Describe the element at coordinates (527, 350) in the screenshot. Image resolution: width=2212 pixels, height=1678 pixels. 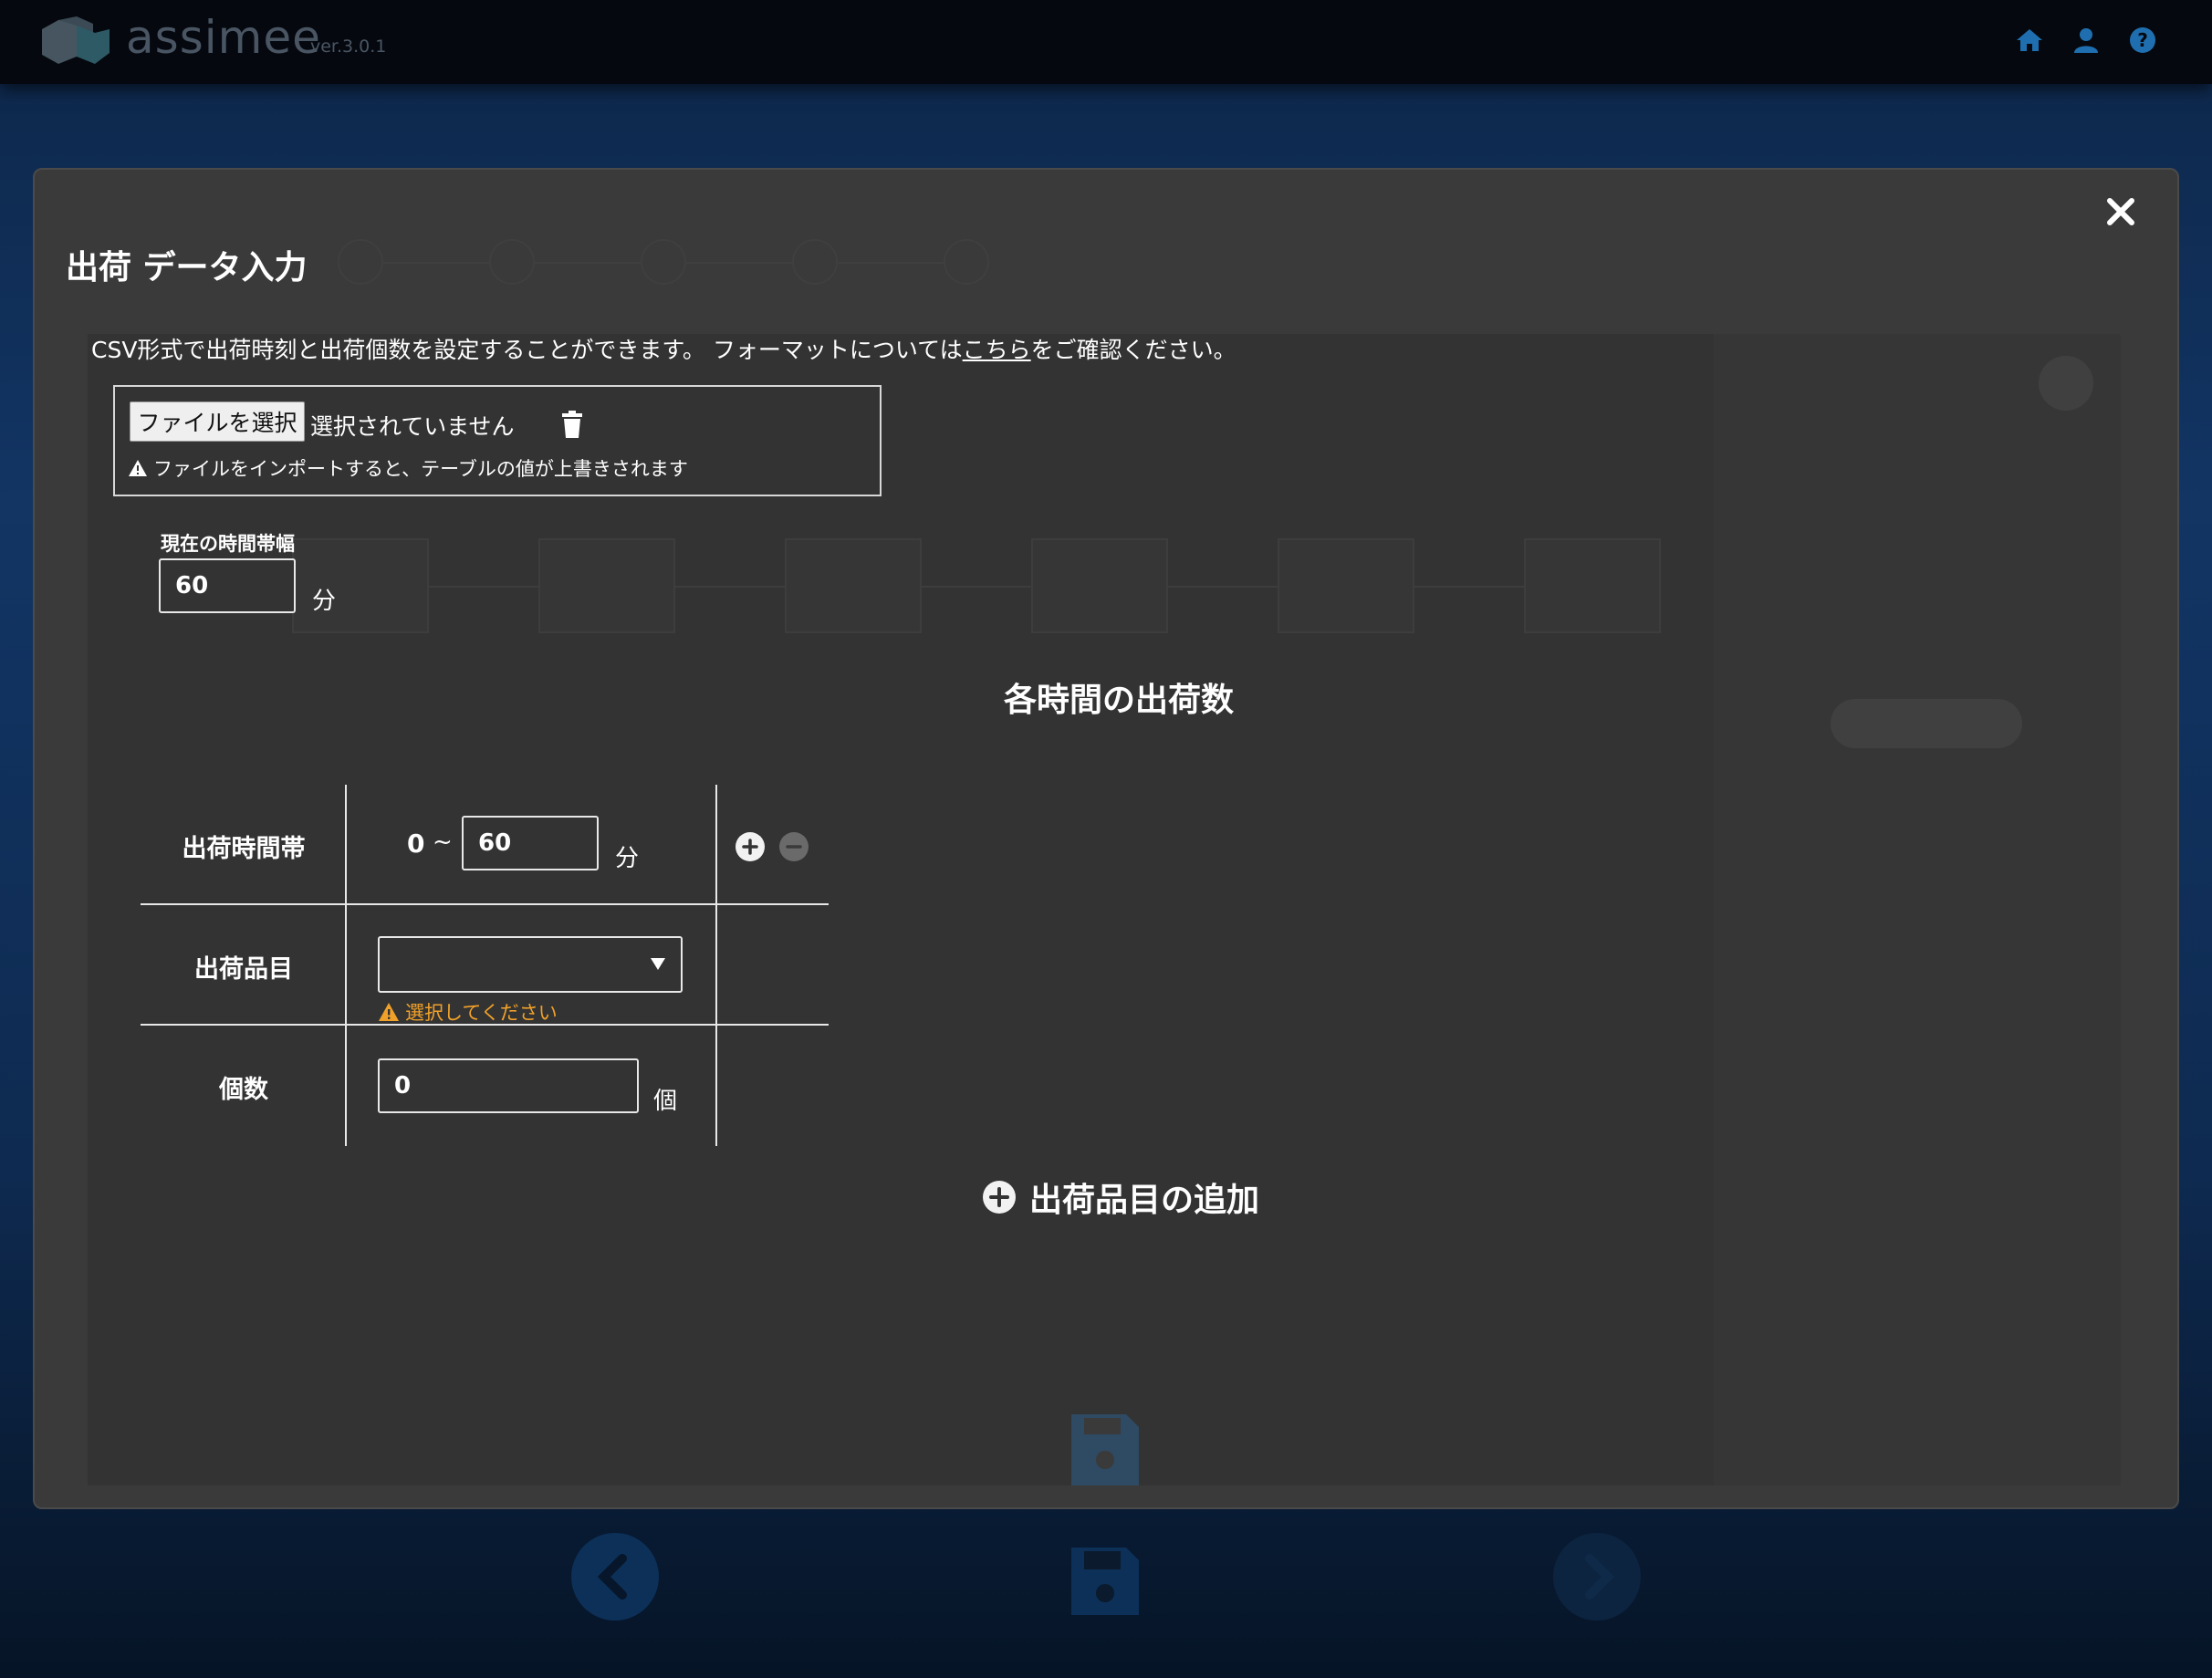
I see `csv-description-text: CSV形式で出荷時刻と出荷個数を設定することができます。 フォーマットについては` at that location.